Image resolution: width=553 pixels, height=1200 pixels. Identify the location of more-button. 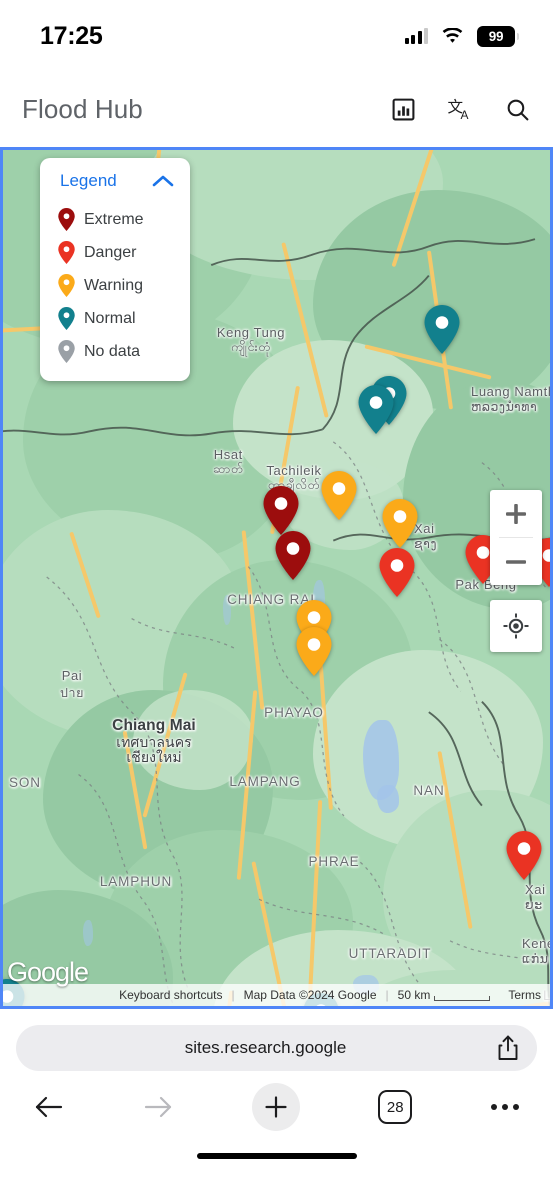
(505, 1107).